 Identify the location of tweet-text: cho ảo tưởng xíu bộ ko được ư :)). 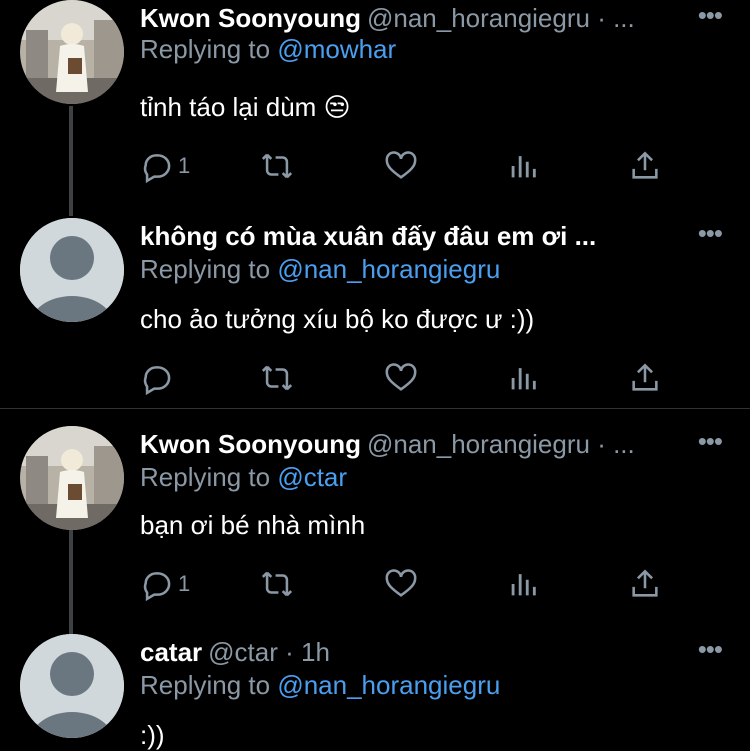
(337, 319).